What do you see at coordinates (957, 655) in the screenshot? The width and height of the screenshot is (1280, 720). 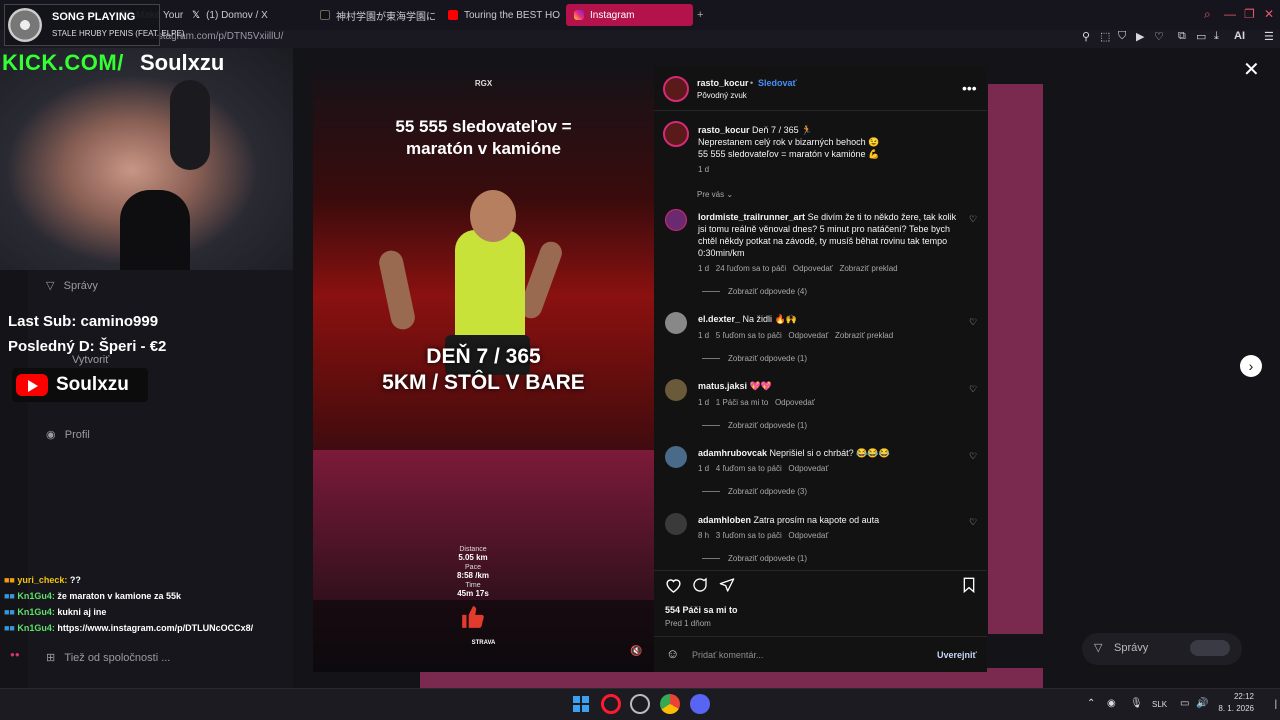 I see `publish-button: Uverejniť` at bounding box center [957, 655].